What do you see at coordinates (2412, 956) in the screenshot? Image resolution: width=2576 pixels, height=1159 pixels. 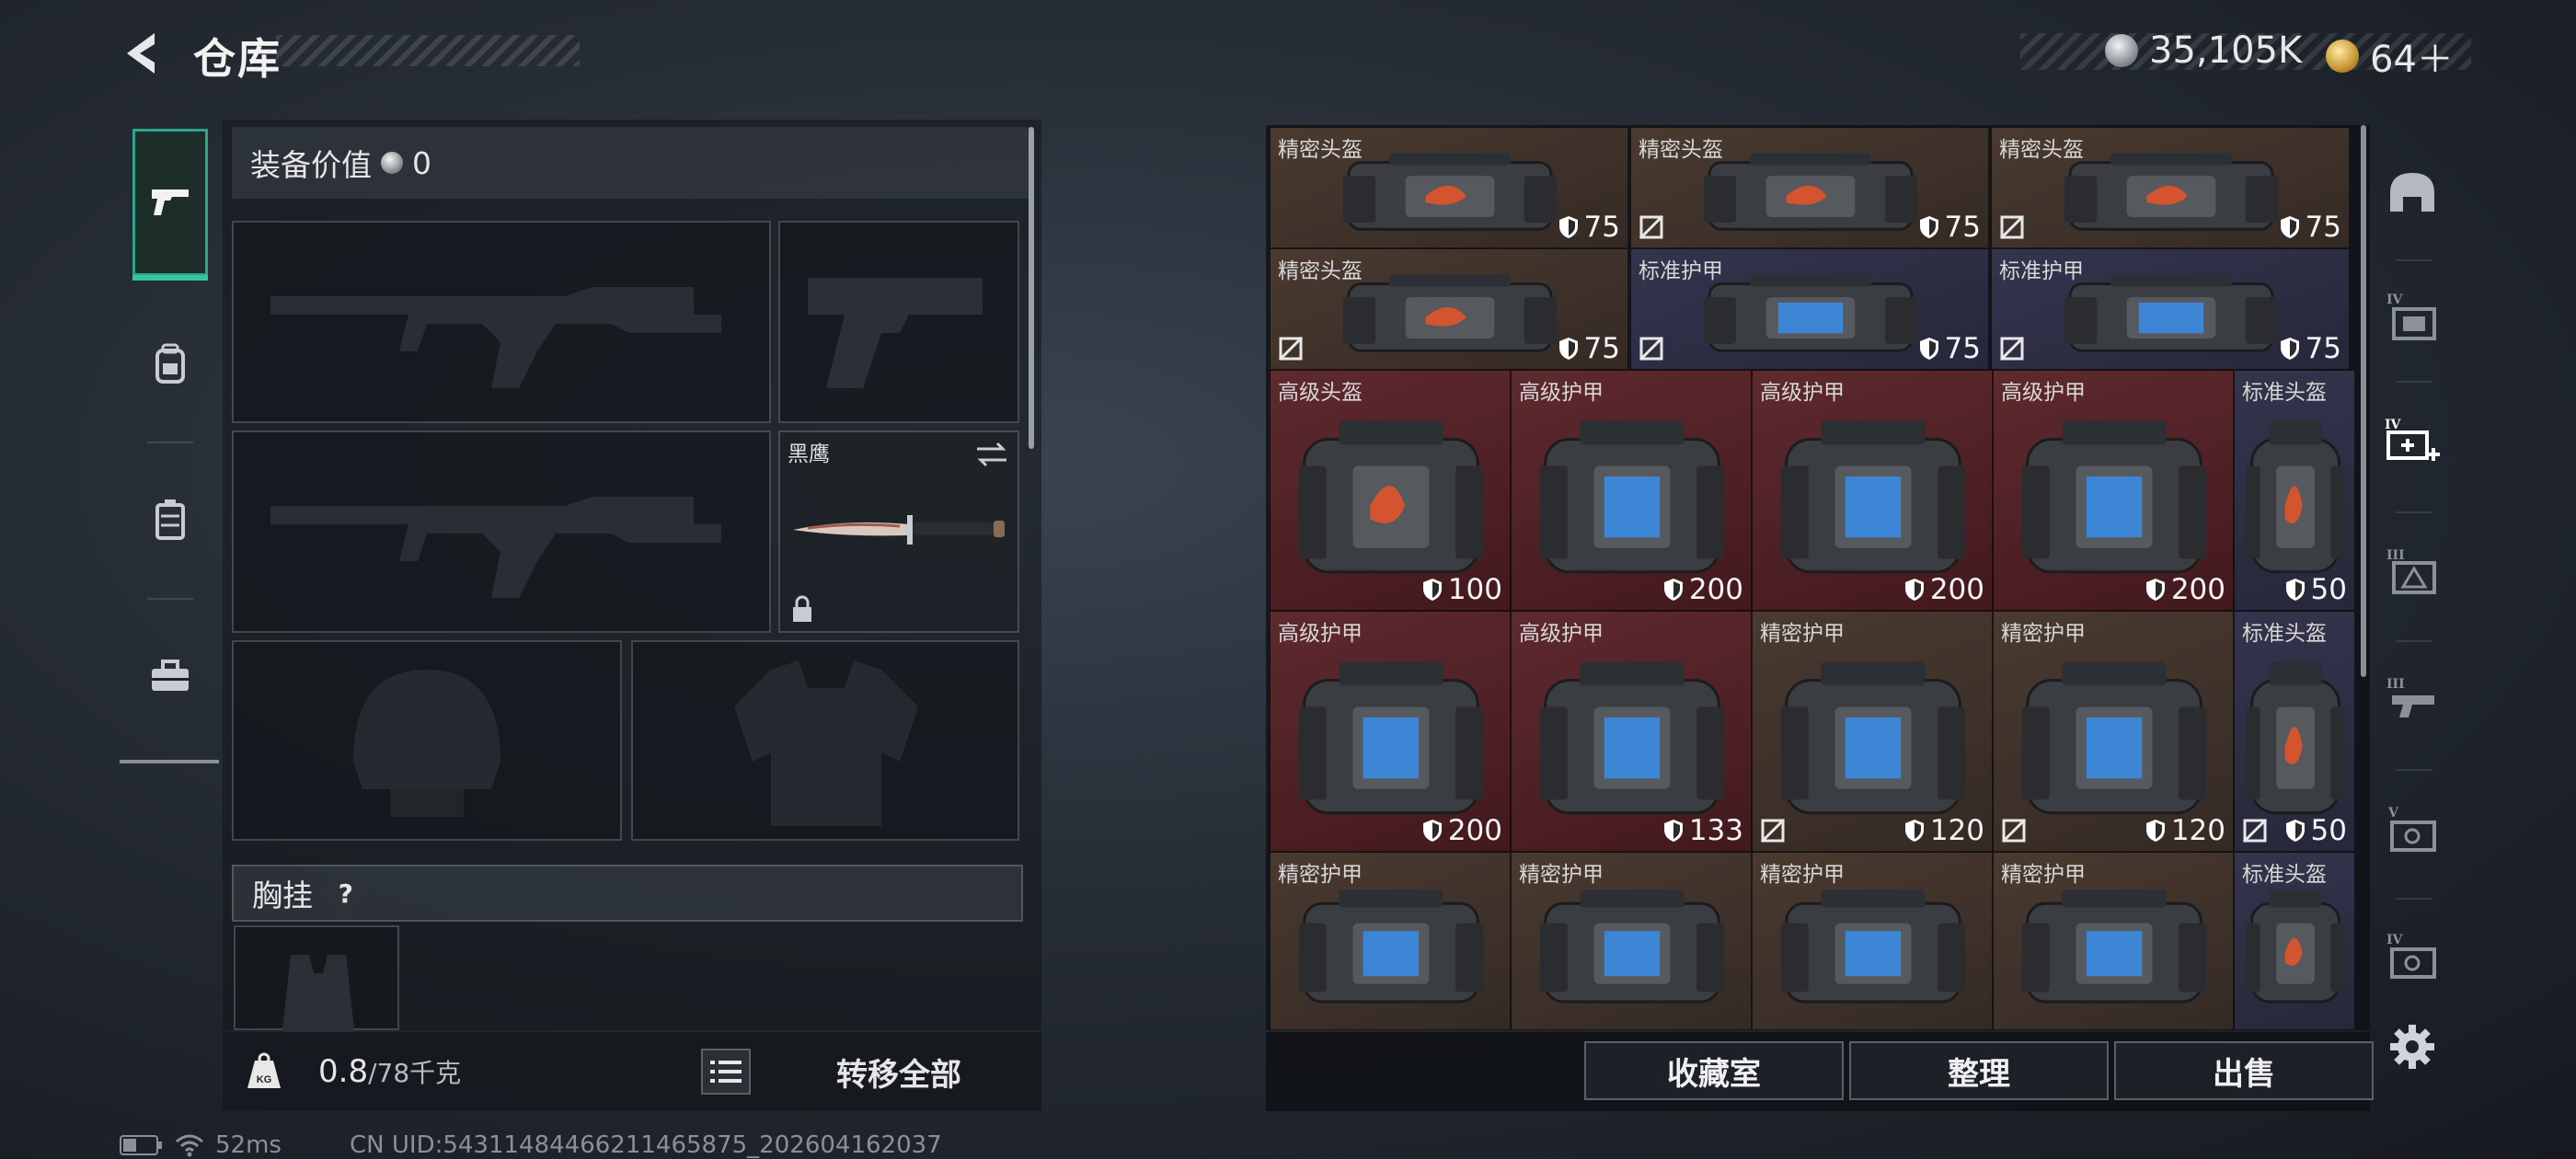 I see `category-tab-iv-case: IV` at bounding box center [2412, 956].